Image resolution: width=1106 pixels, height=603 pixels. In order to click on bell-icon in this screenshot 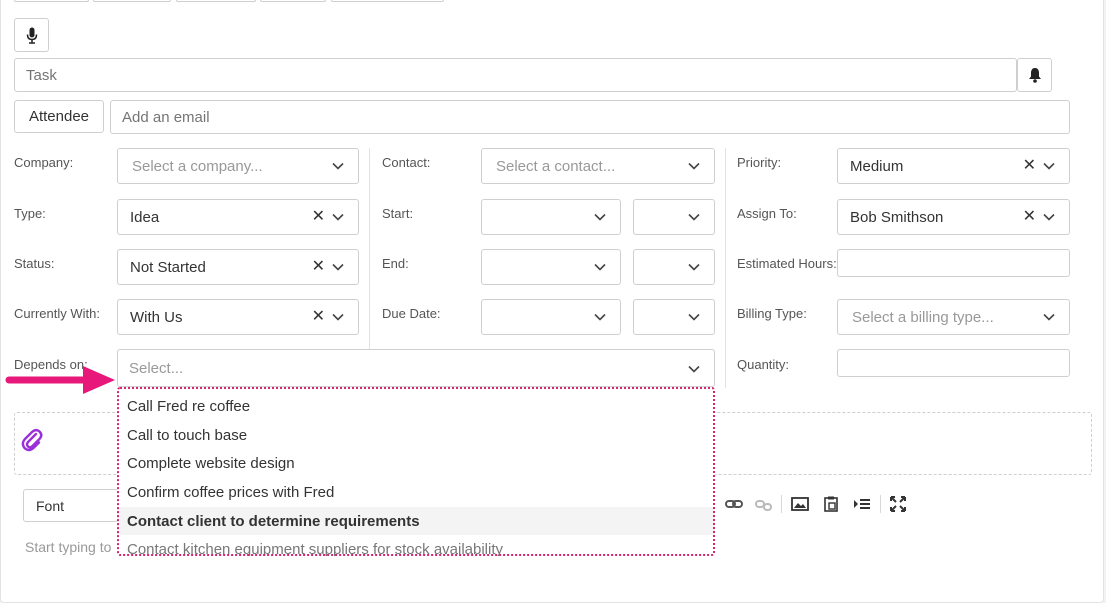, I will do `click(1034, 75)`.